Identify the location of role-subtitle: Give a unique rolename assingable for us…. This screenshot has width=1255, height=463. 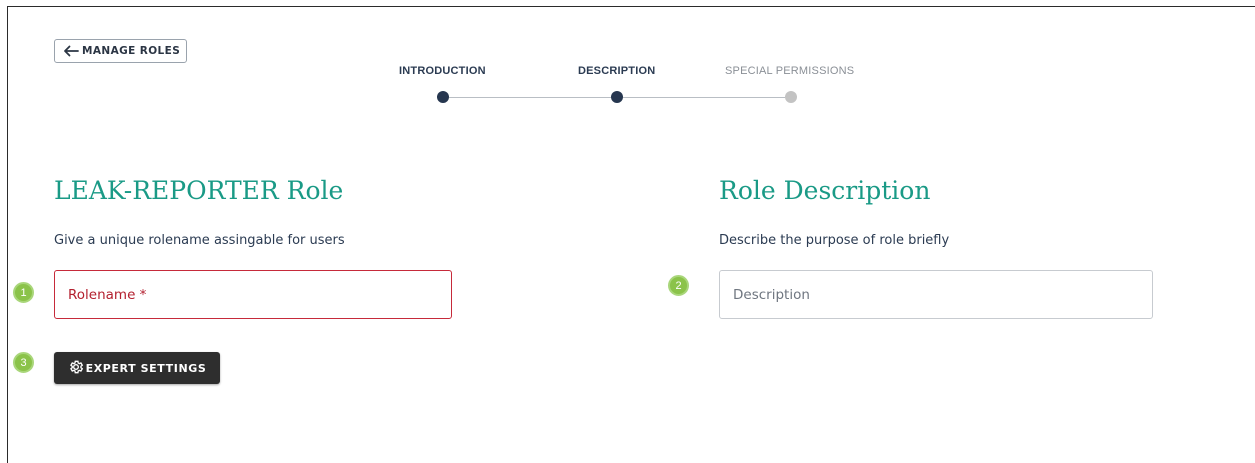
(199, 240).